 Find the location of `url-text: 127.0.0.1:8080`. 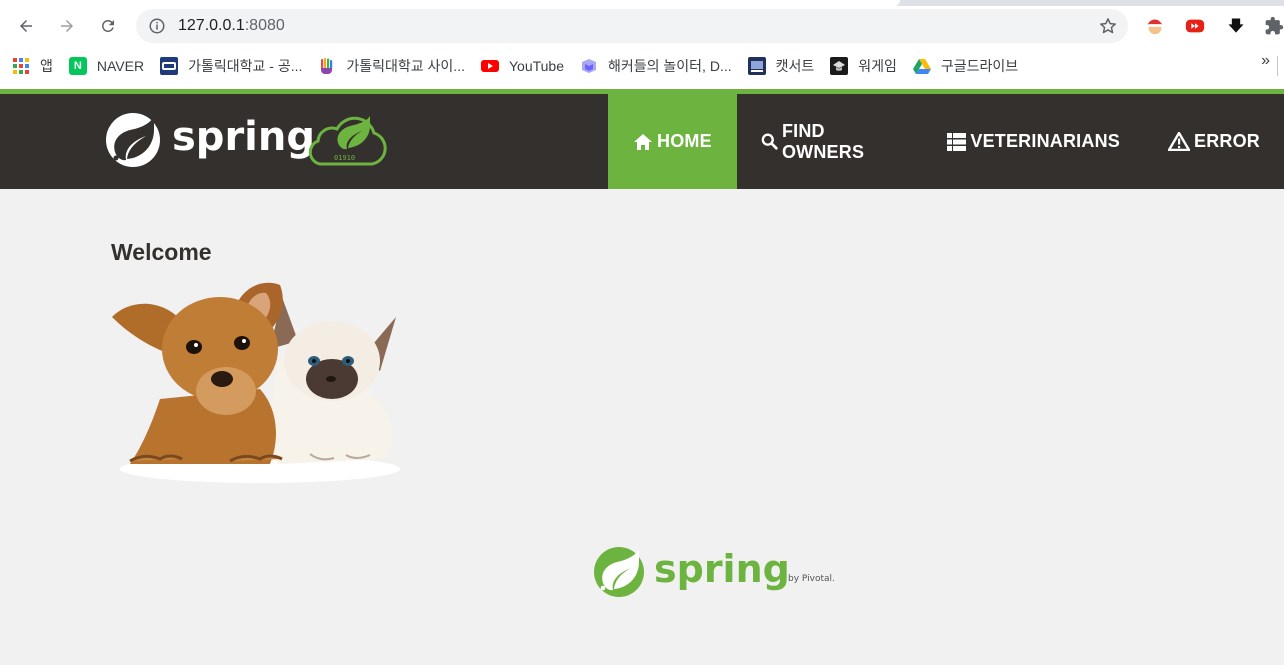

url-text: 127.0.0.1:8080 is located at coordinates (231, 26).